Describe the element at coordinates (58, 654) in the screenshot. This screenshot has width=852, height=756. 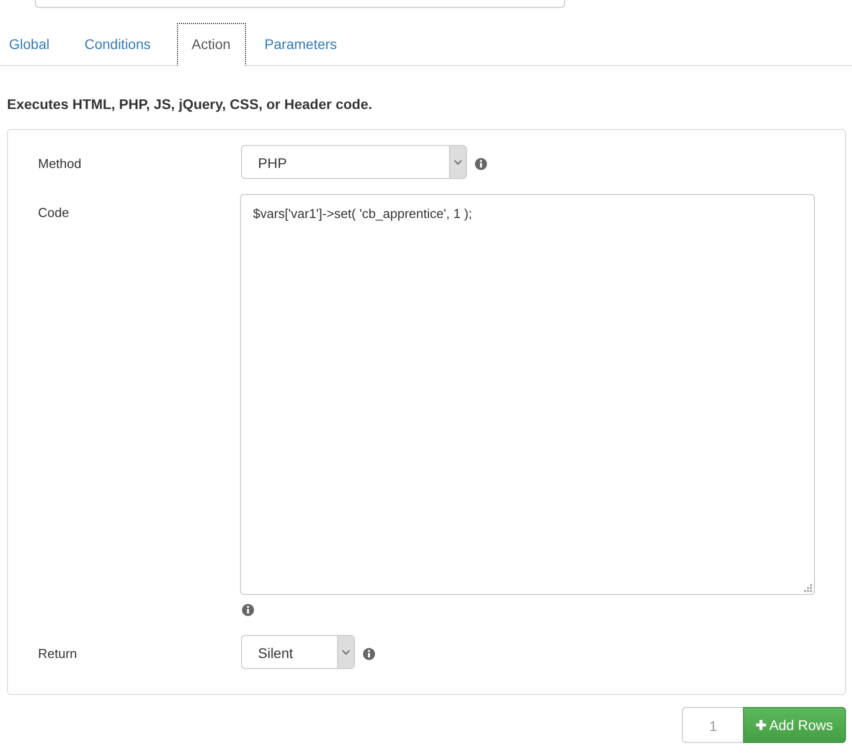
I see `field-label: Return` at that location.